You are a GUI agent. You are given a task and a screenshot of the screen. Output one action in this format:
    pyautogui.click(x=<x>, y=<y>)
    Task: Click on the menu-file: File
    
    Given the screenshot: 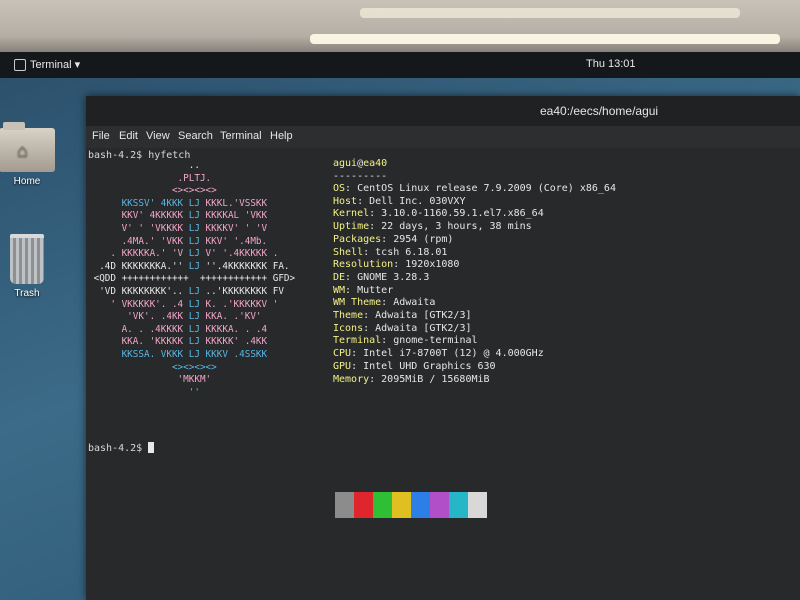 What is the action you would take?
    pyautogui.click(x=101, y=136)
    